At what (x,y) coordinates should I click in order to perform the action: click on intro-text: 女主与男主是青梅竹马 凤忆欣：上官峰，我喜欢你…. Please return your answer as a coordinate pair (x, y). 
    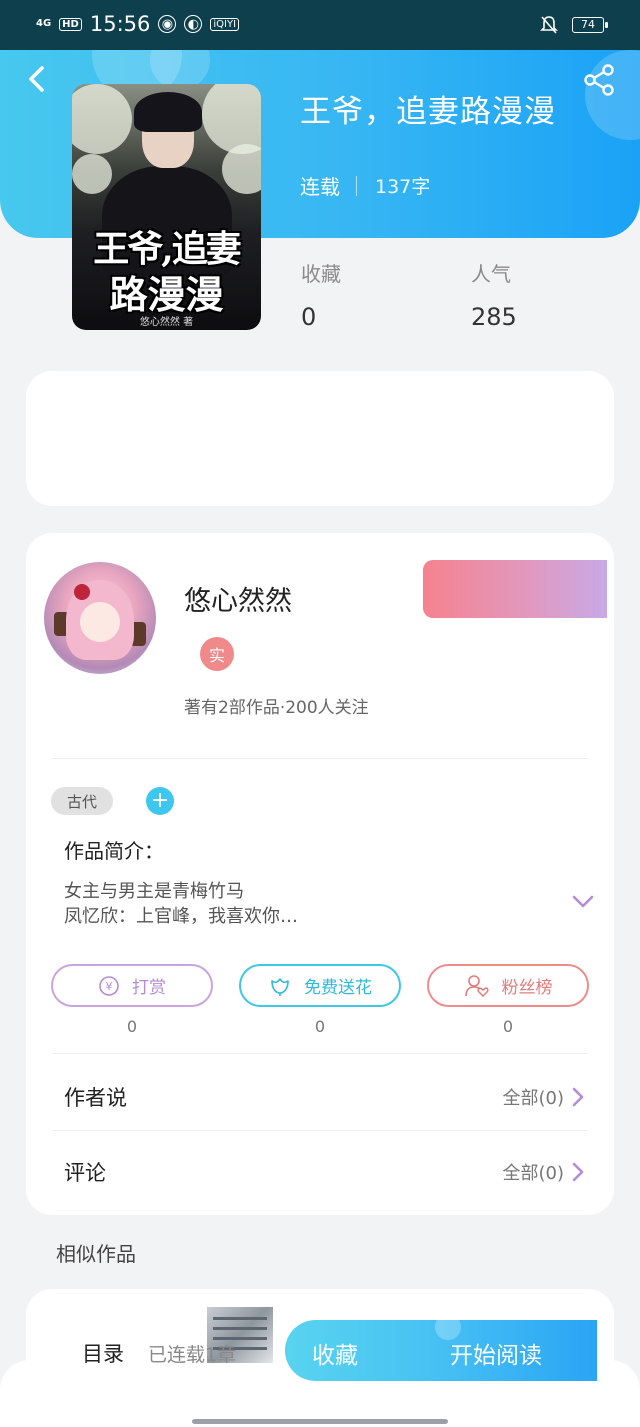
    Looking at the image, I should click on (181, 904).